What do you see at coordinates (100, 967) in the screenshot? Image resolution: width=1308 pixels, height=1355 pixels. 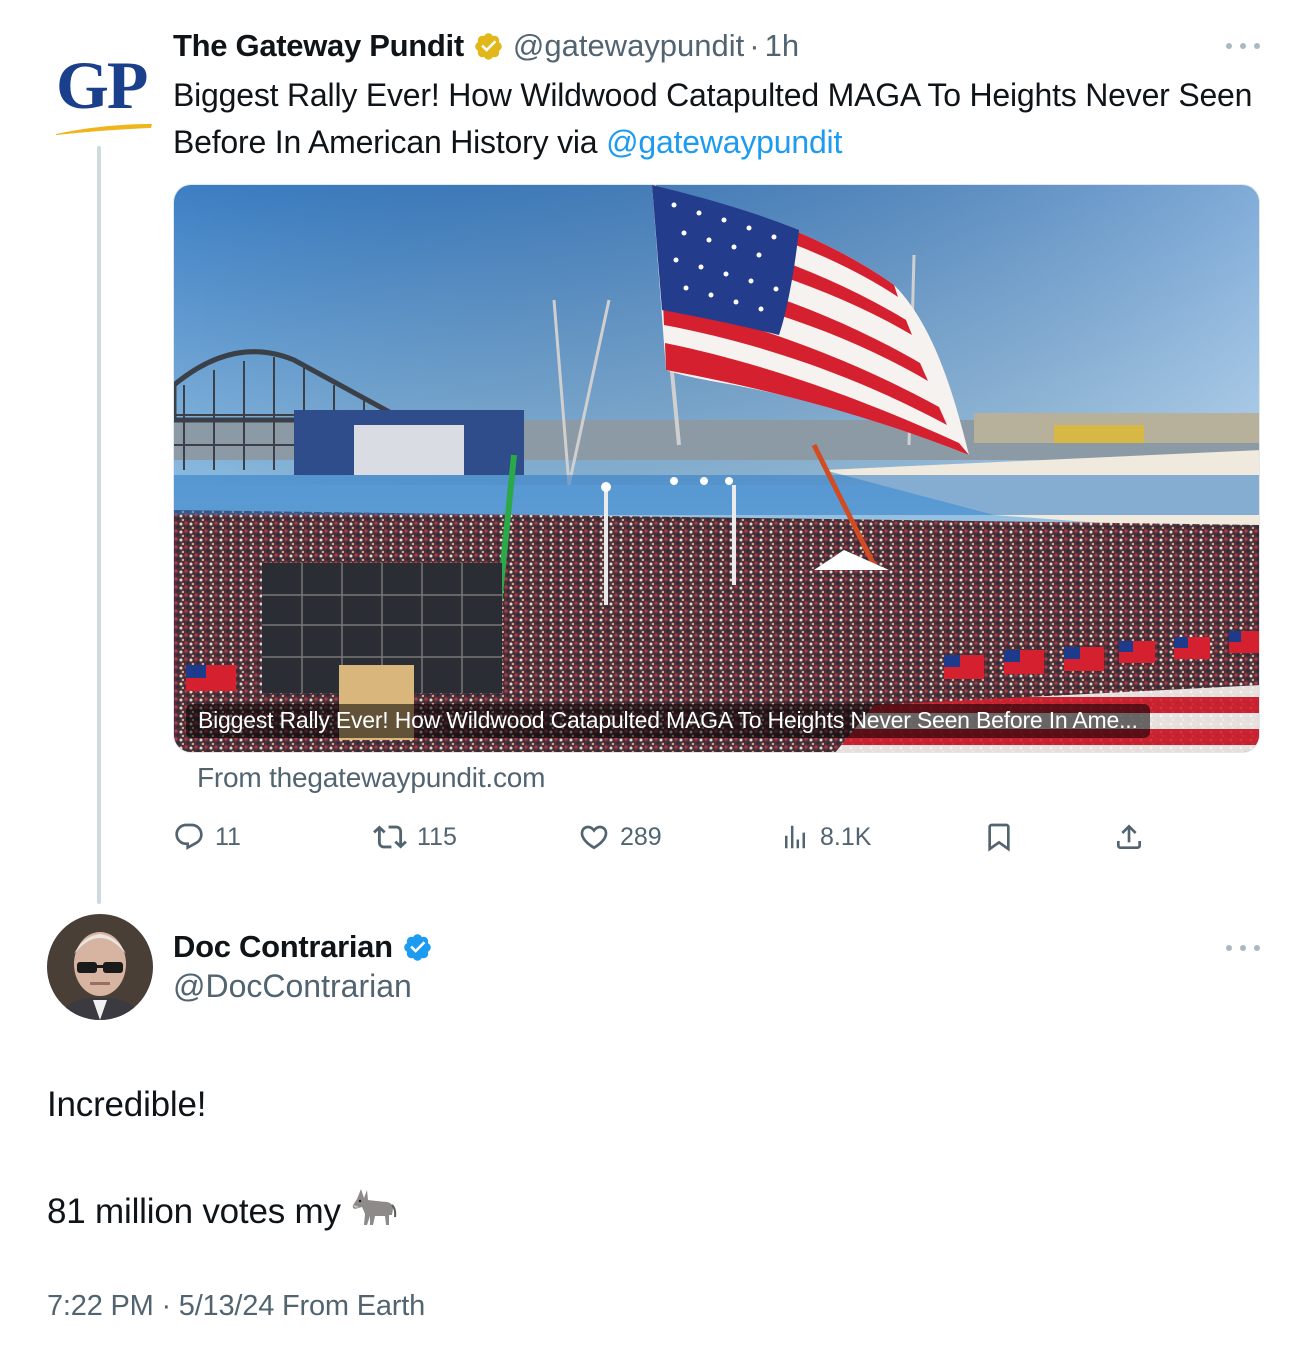 I see `doc-contrarian-avatar` at bounding box center [100, 967].